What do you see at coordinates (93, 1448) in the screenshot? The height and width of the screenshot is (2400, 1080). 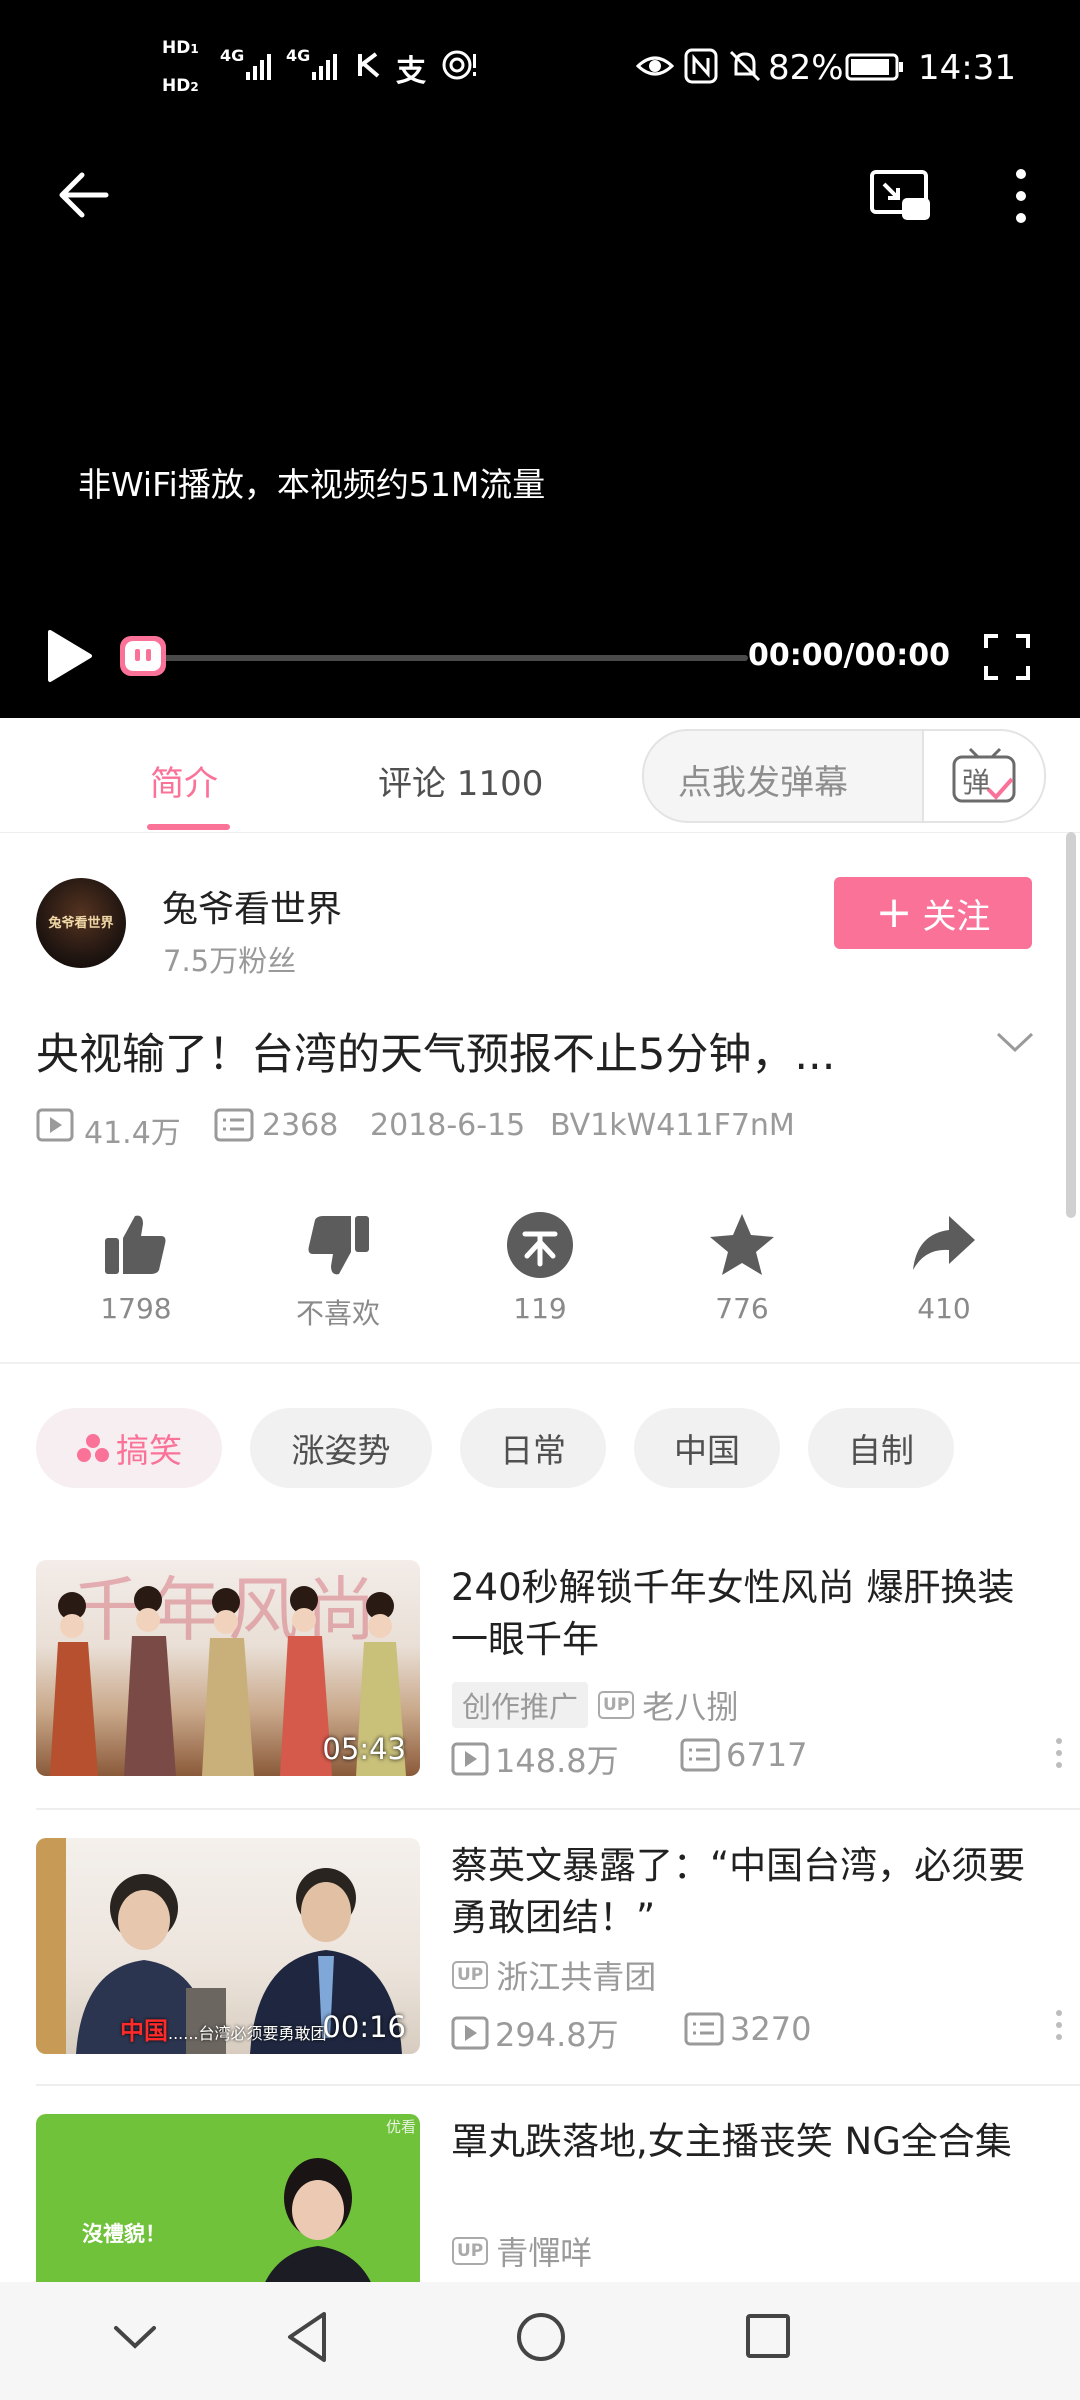 I see `hot-tag-icon` at bounding box center [93, 1448].